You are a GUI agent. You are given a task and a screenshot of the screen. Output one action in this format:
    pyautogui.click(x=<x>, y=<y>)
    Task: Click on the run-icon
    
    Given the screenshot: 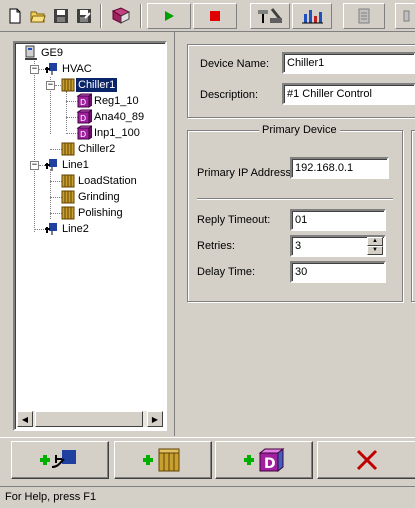 What is the action you would take?
    pyautogui.click(x=169, y=16)
    